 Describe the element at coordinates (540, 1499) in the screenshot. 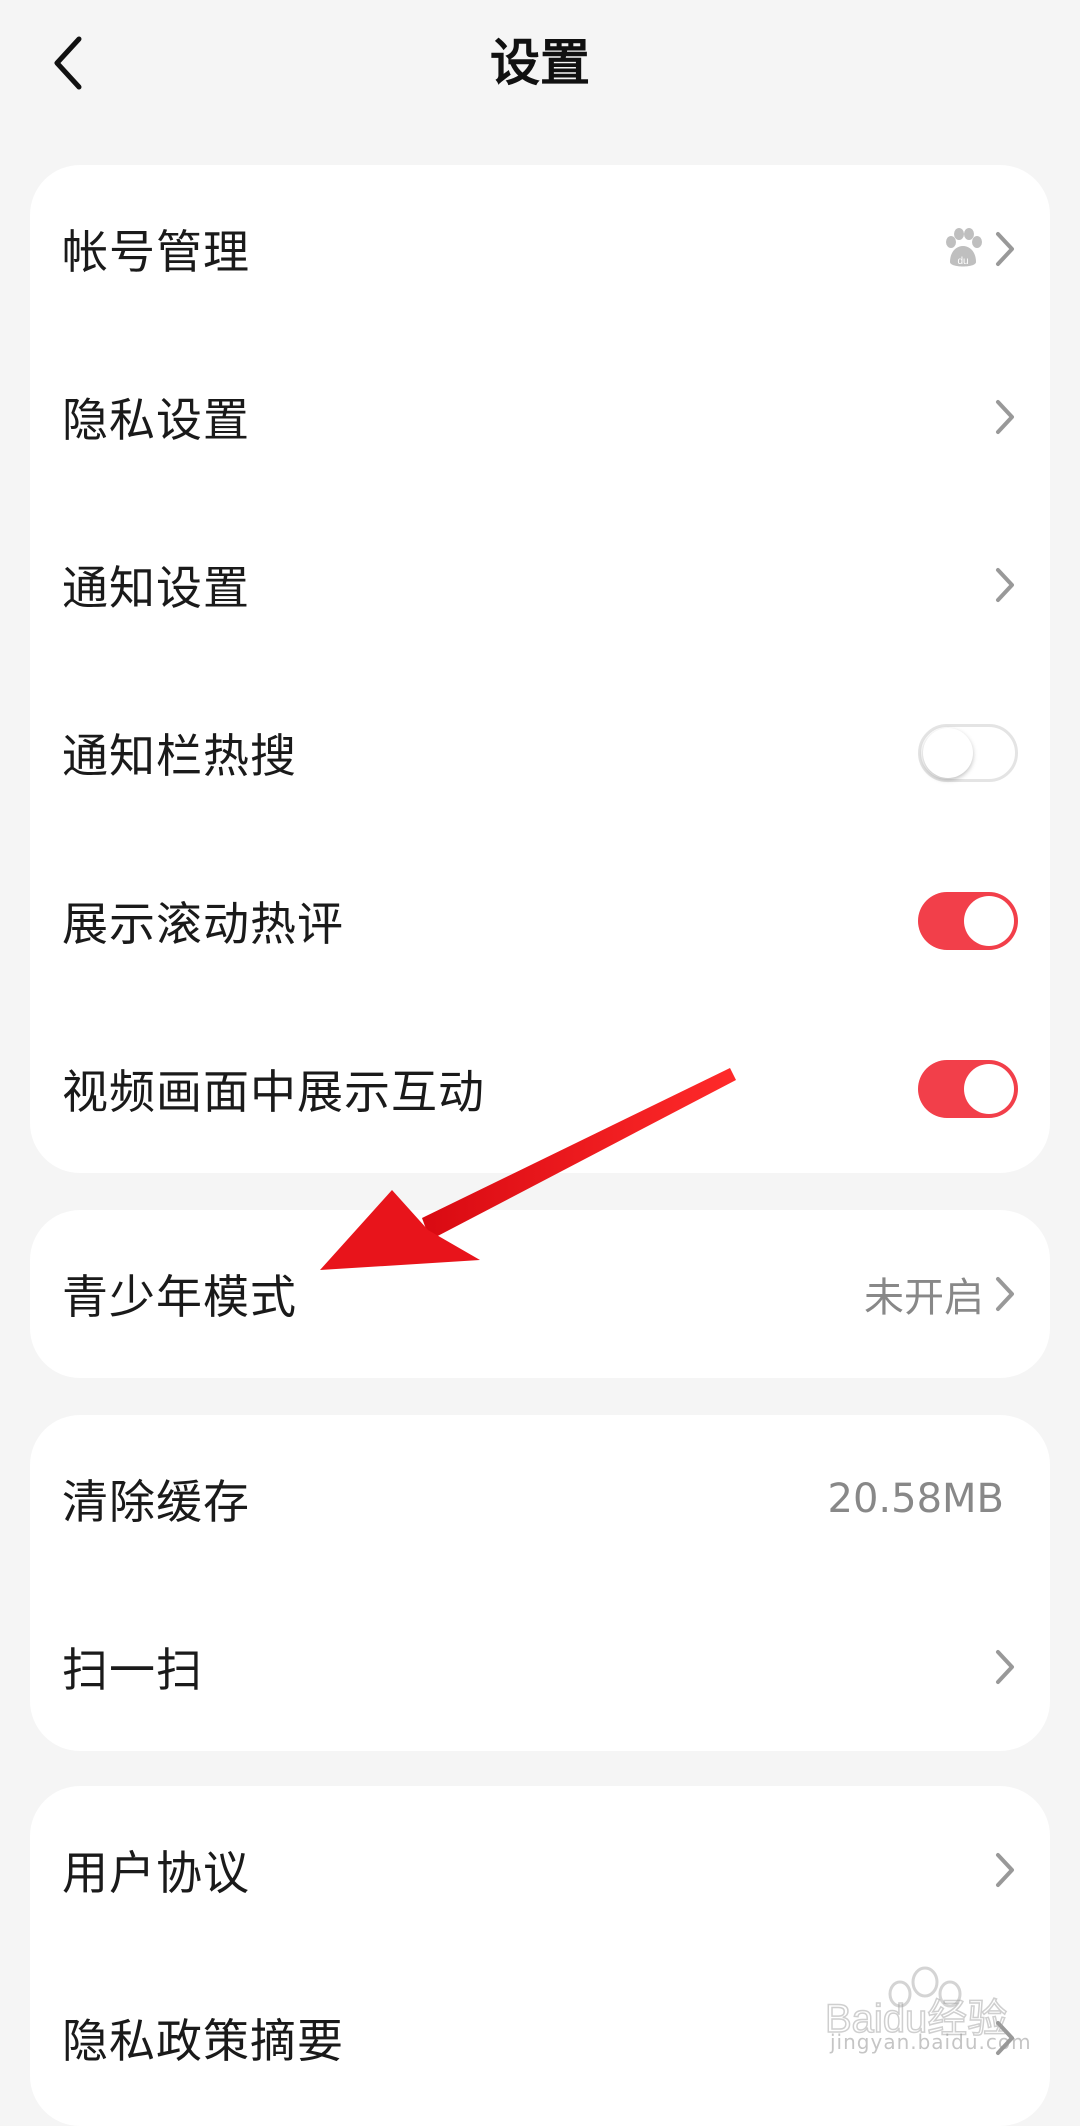

I see `clear-cache-row: 清除缓存 20.58MB` at that location.